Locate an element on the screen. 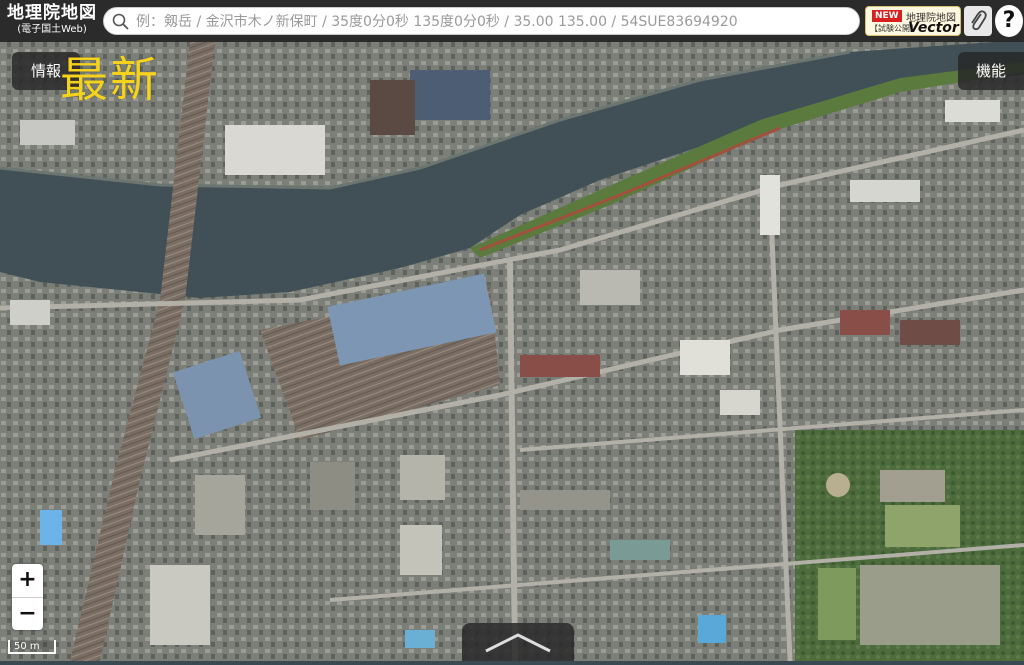 The height and width of the screenshot is (665, 1024). logo-title: 地理院地図 is located at coordinates (52, 13).